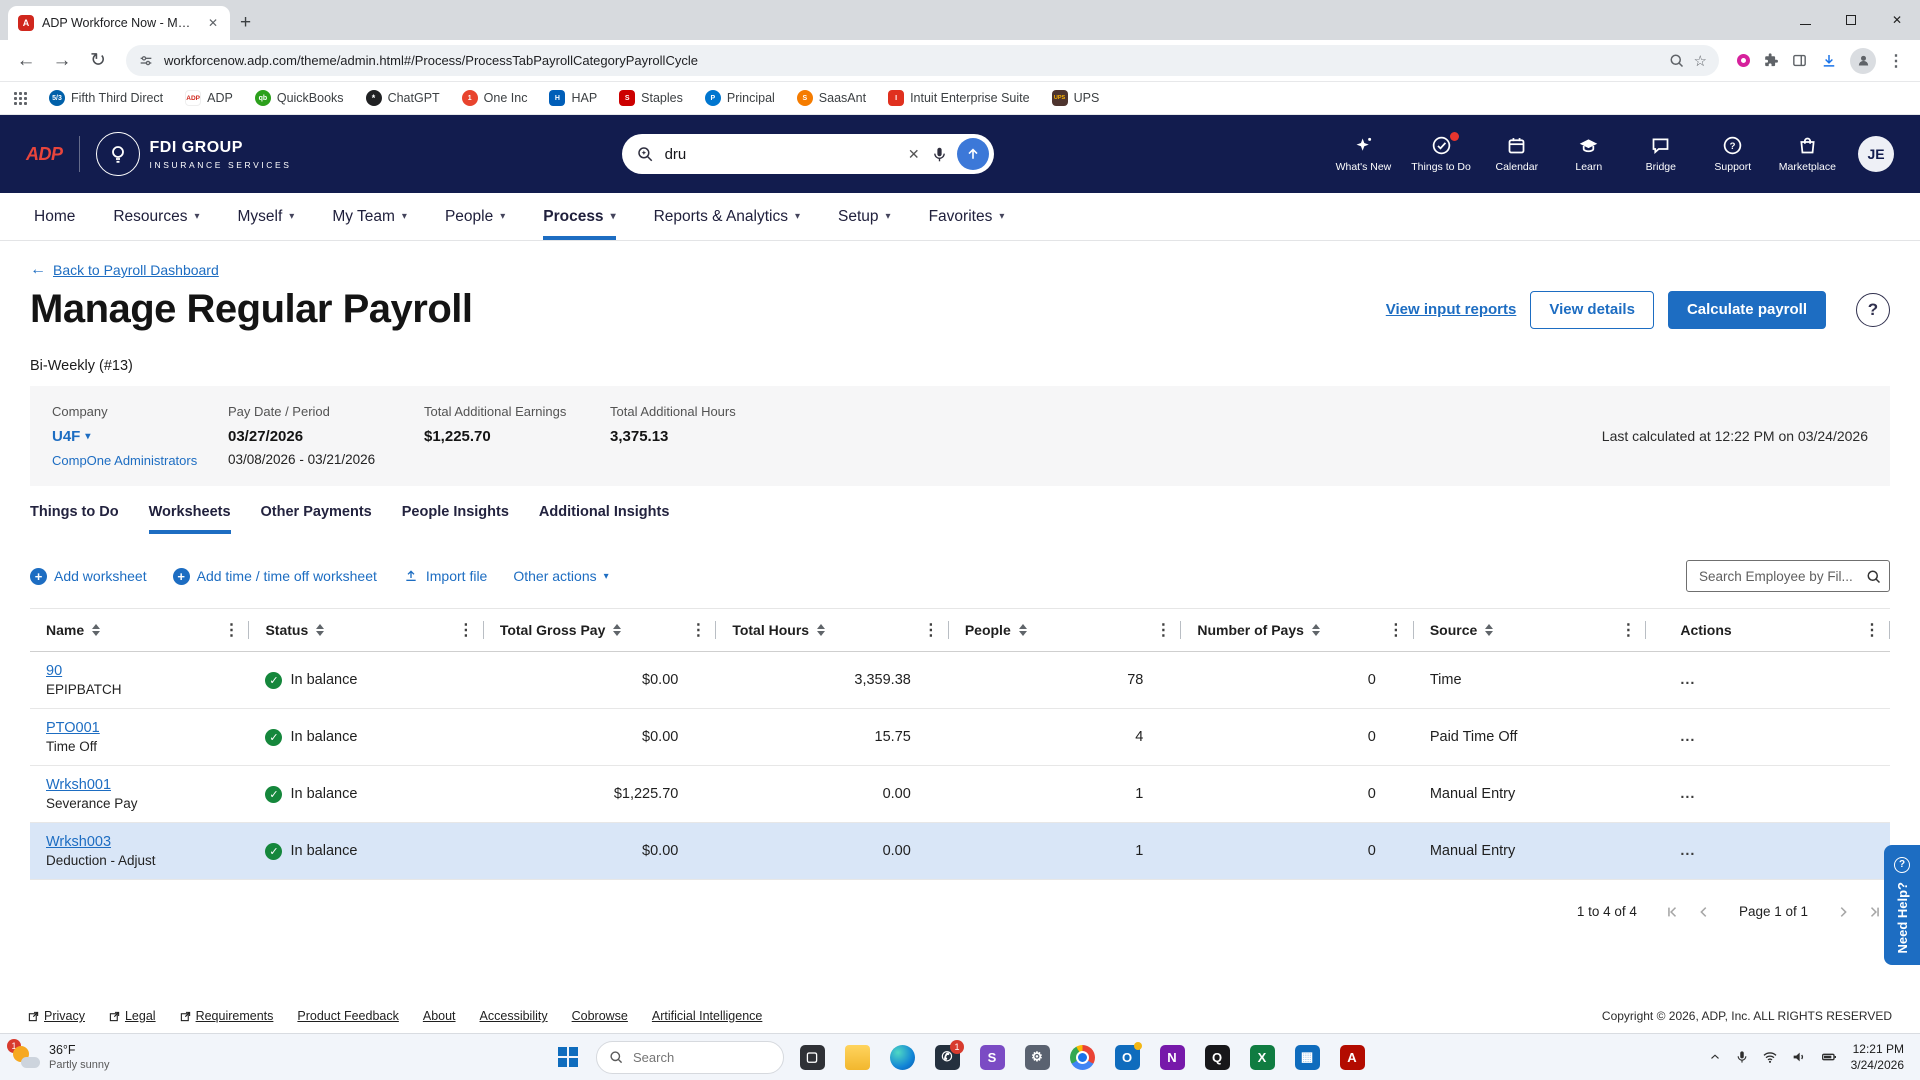 The height and width of the screenshot is (1080, 1920). What do you see at coordinates (1075, 98) in the screenshot?
I see `bookmark-ups: UPS UPS` at bounding box center [1075, 98].